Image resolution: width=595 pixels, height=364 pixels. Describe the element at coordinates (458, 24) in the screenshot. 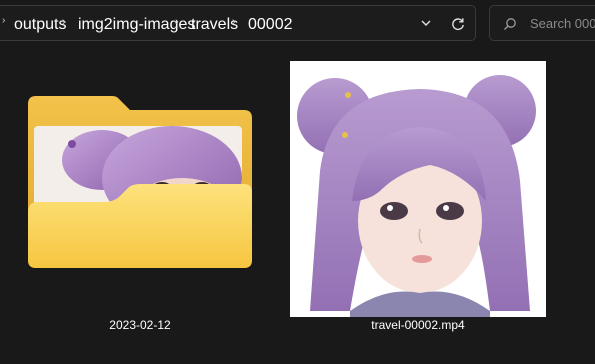

I see `refresh-icon` at that location.